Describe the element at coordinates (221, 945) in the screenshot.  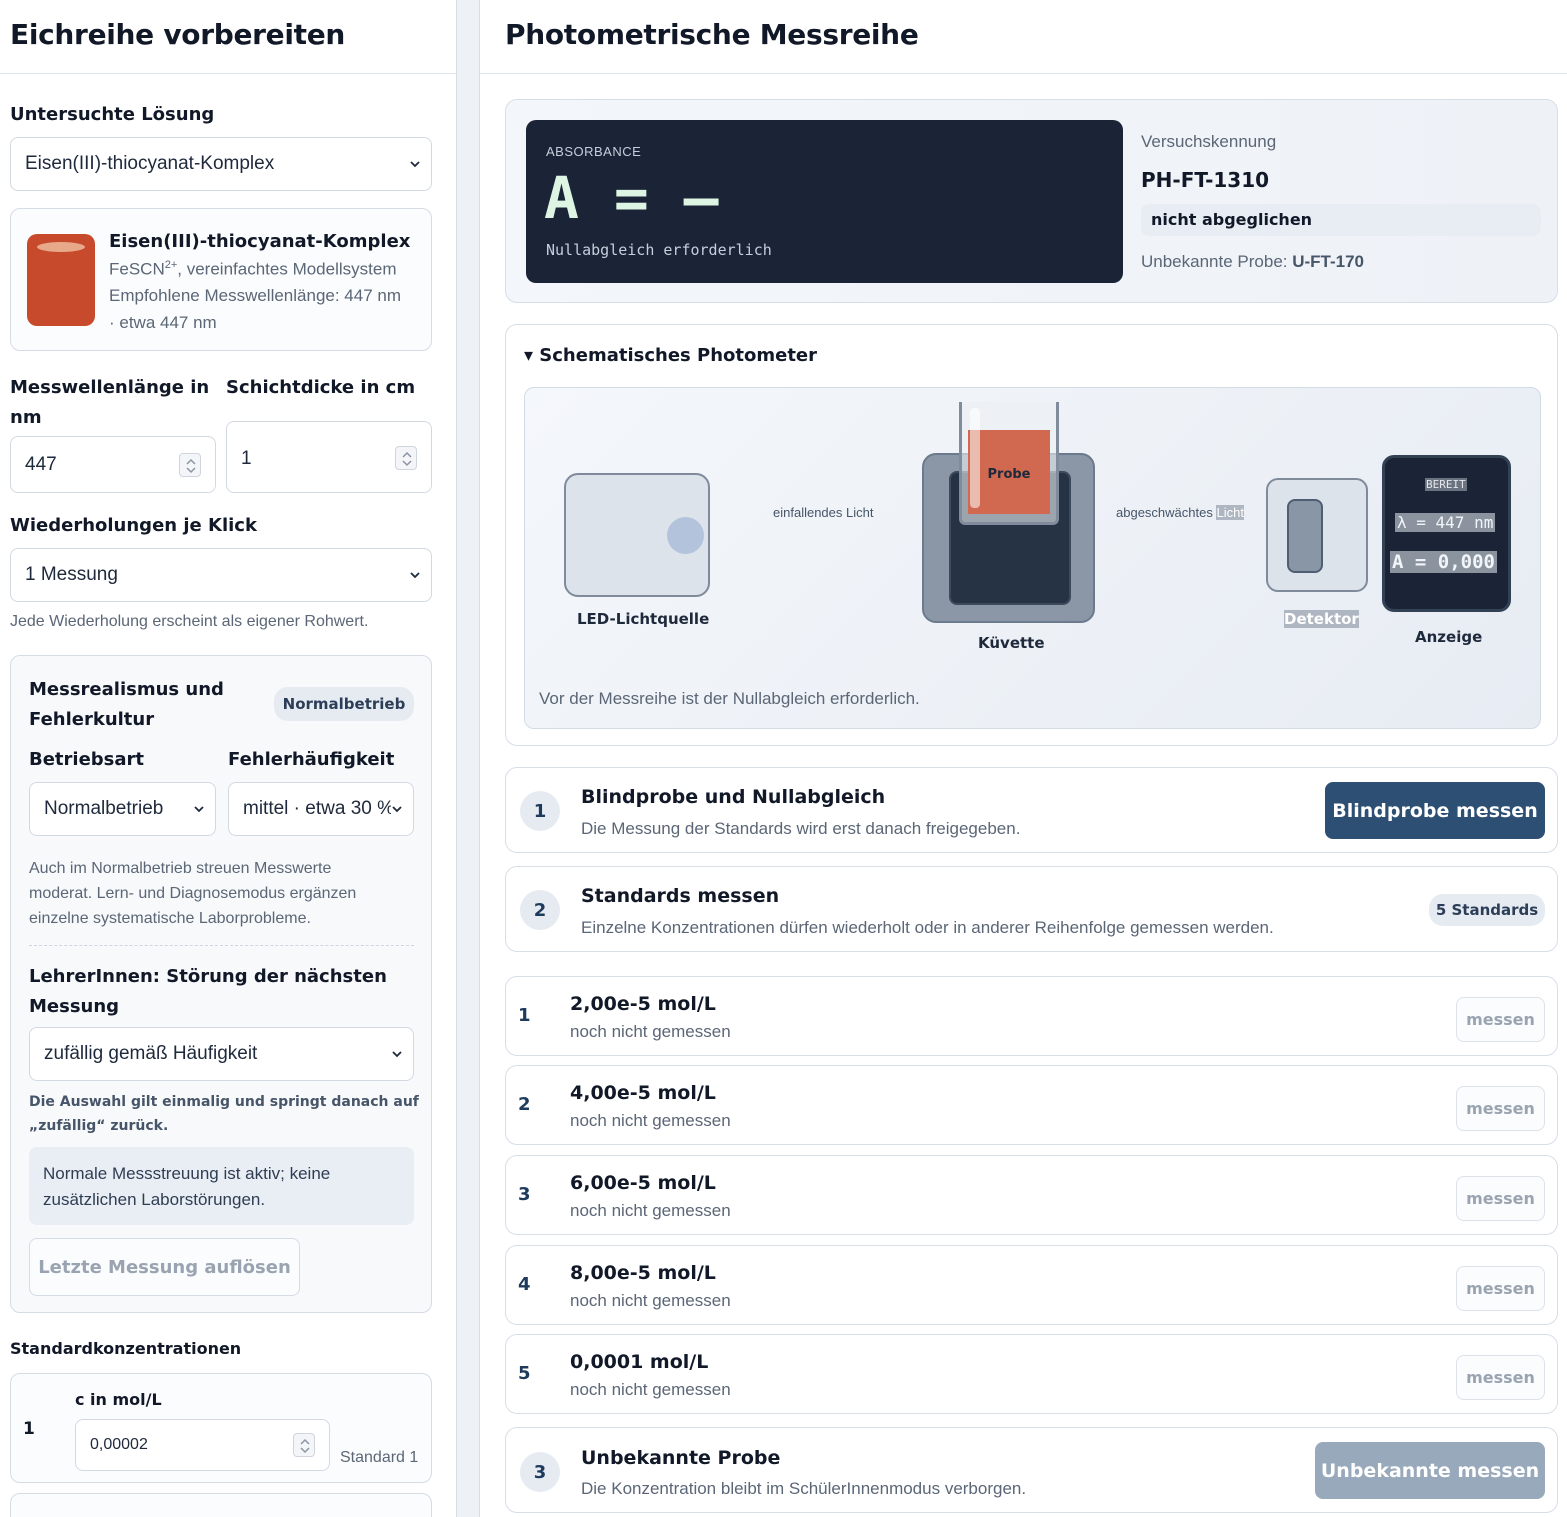
I see `divider` at that location.